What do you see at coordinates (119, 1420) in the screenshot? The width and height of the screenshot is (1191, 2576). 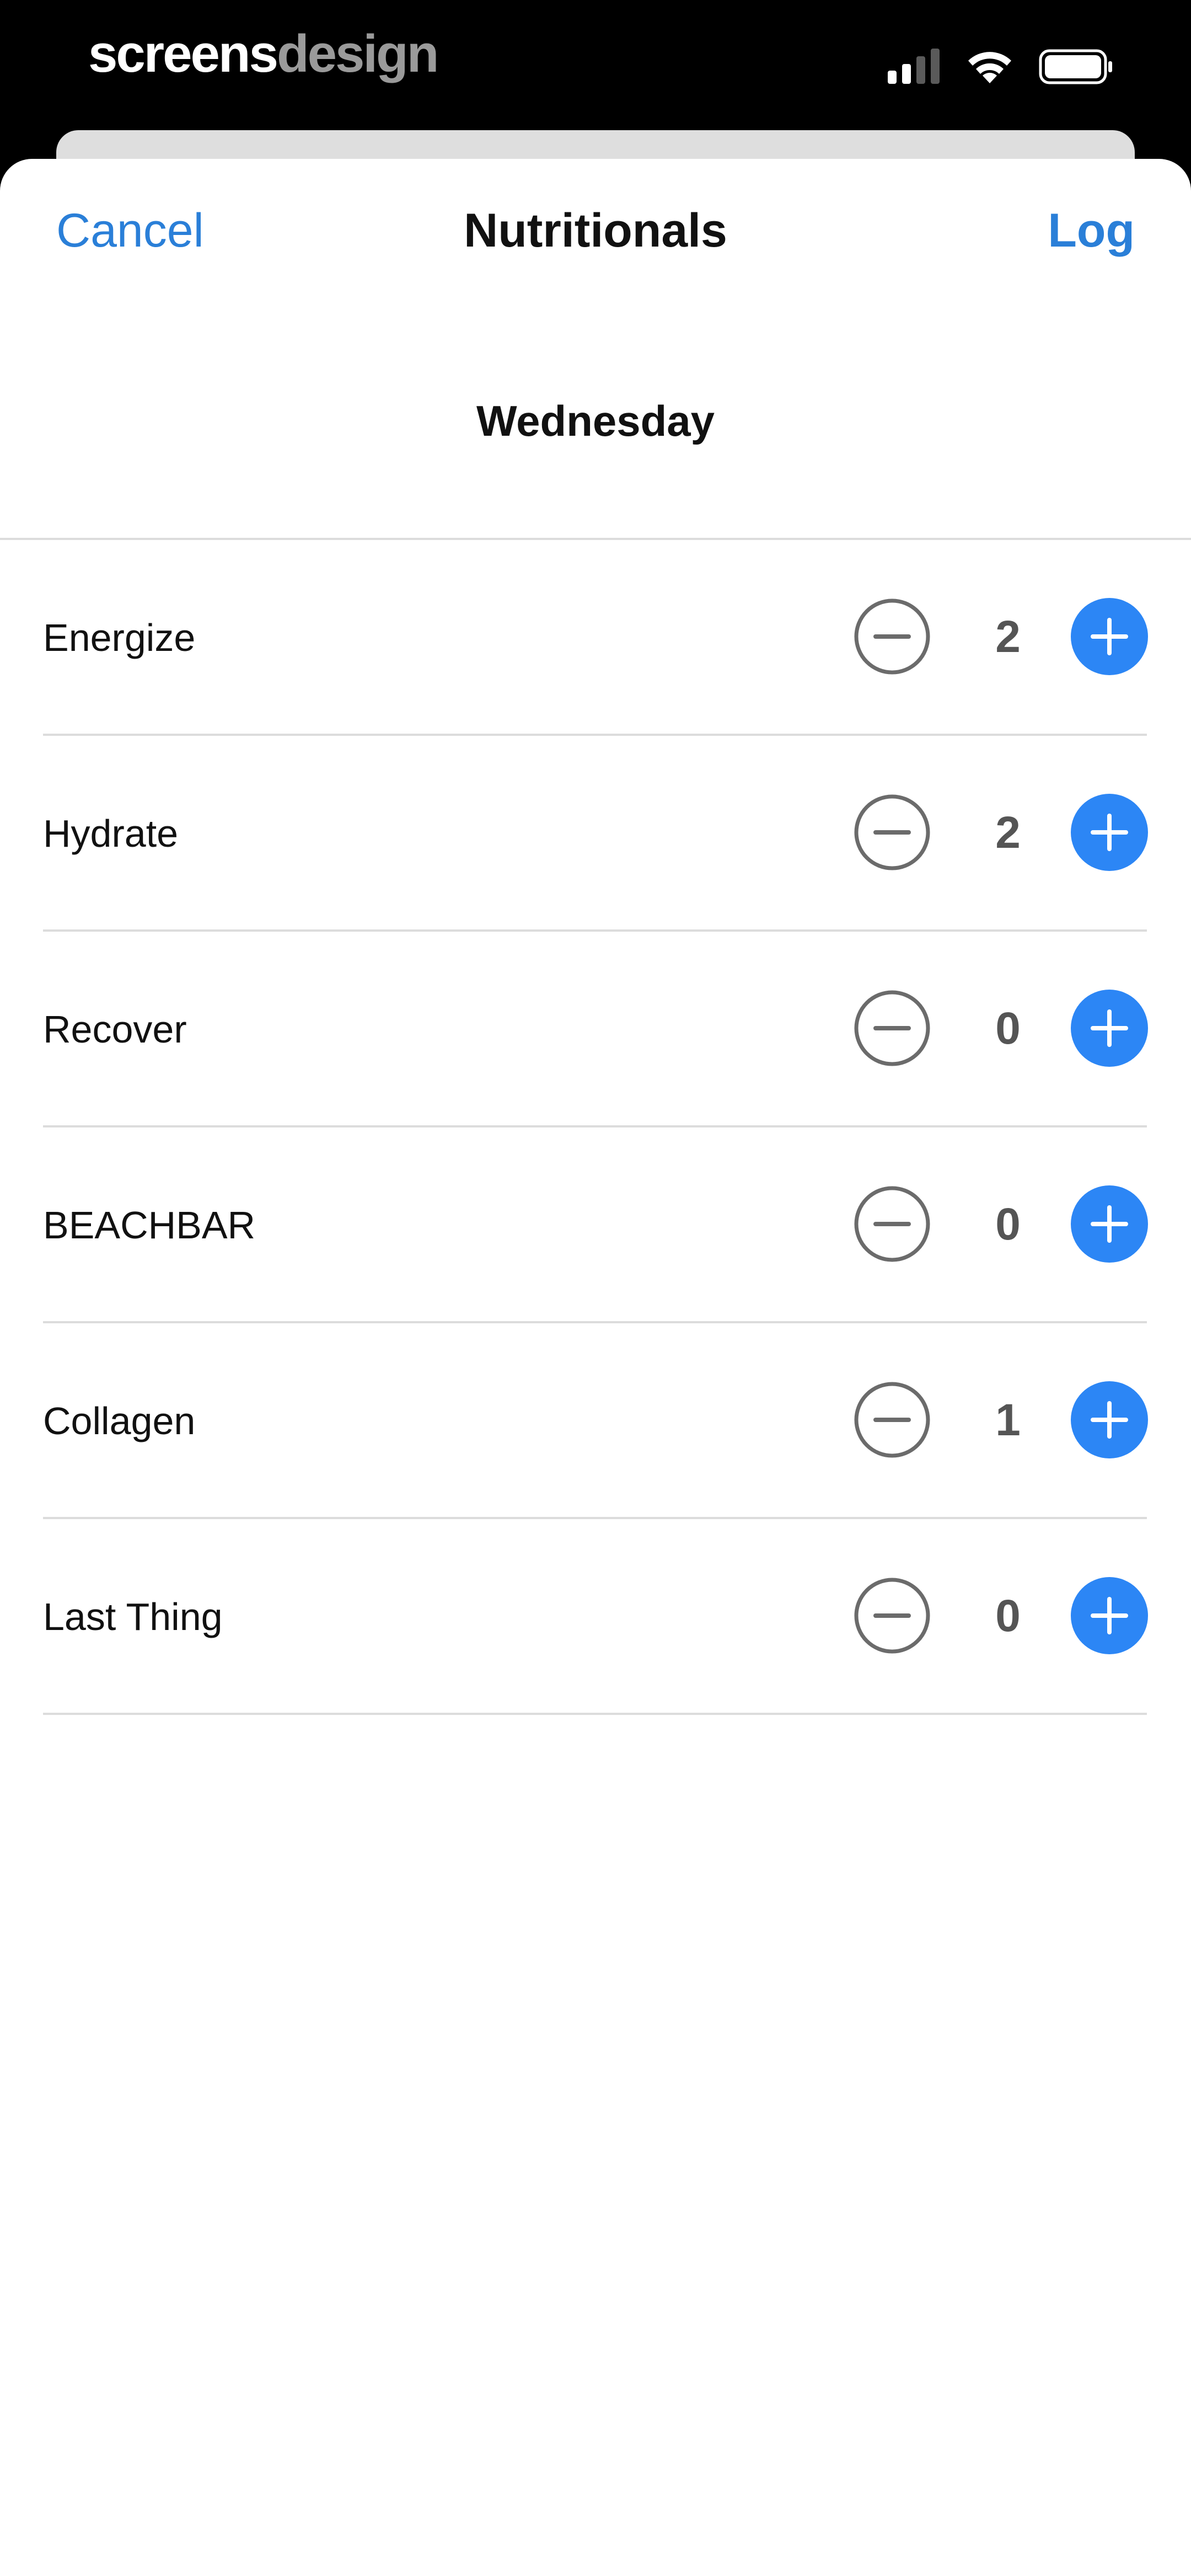 I see `item-label: Collagen` at bounding box center [119, 1420].